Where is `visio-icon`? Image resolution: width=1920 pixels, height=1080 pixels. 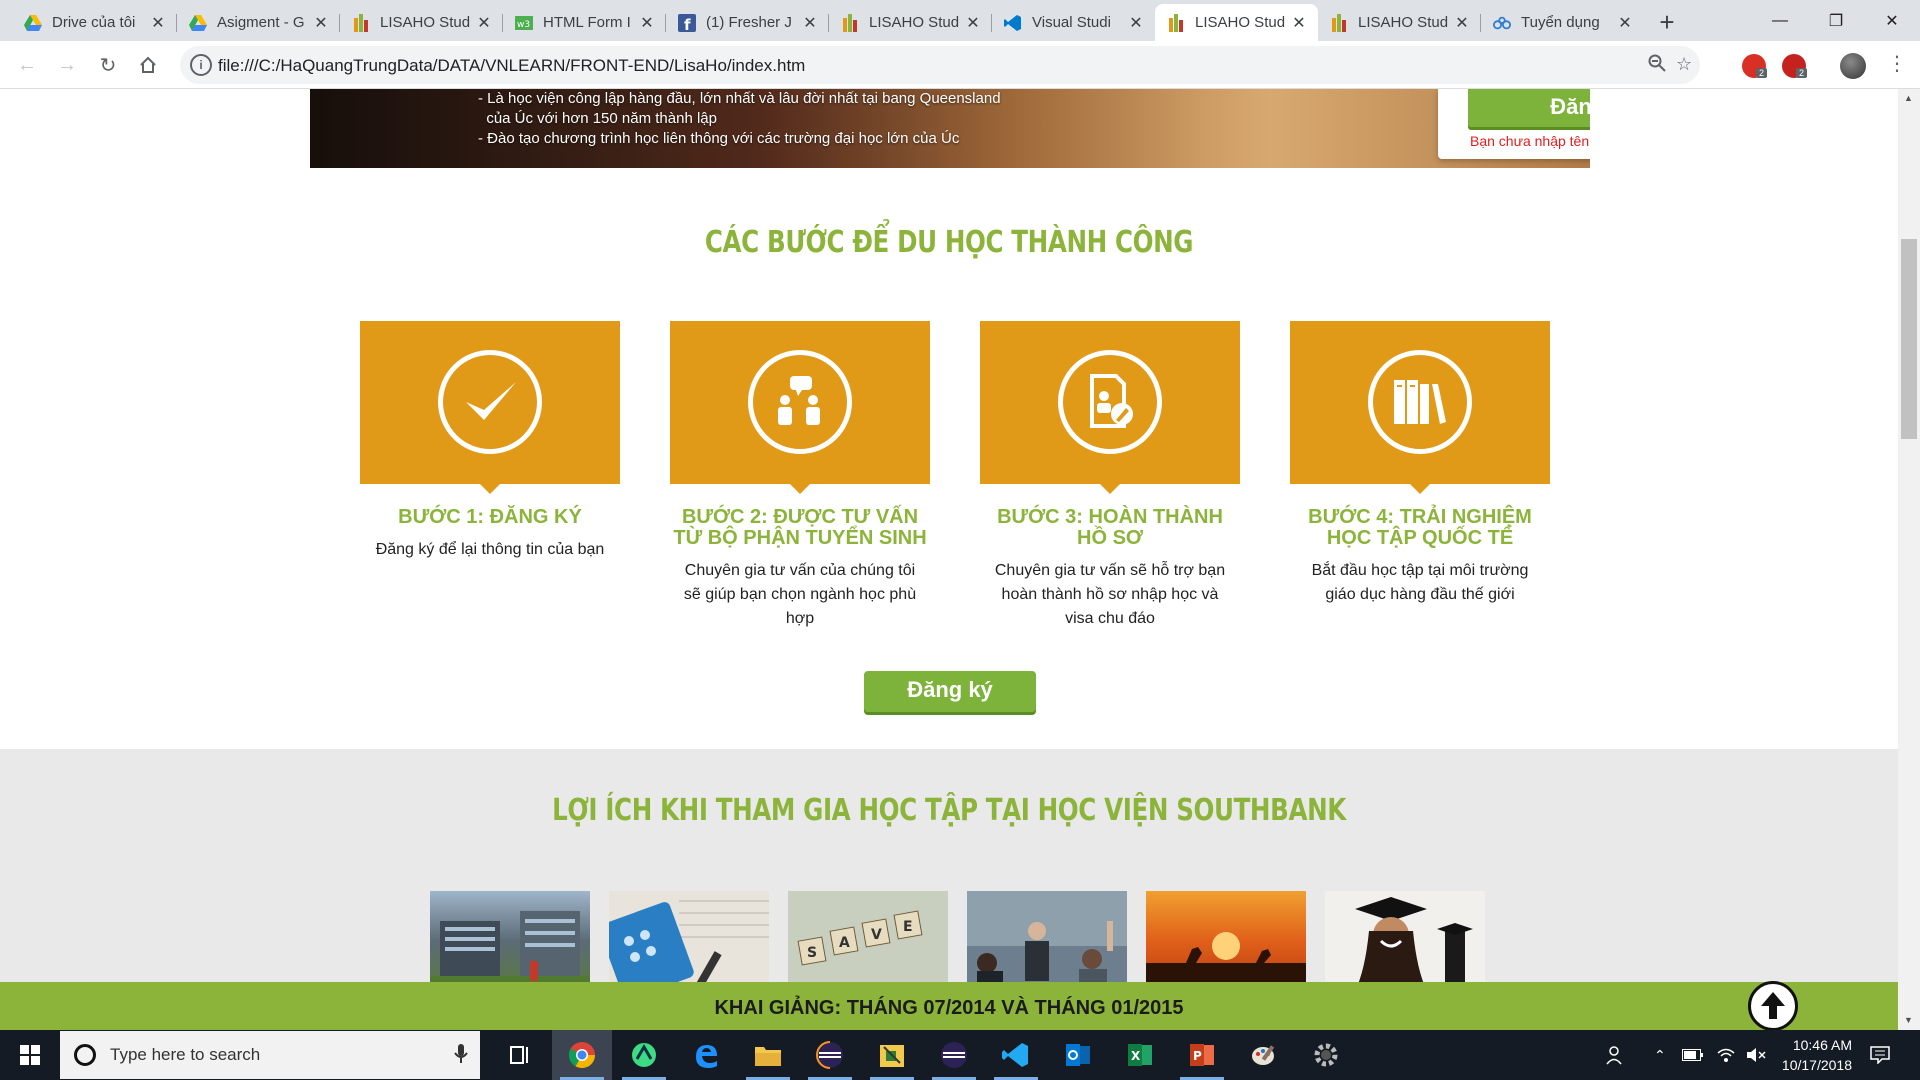
visio-icon is located at coordinates (892, 1055).